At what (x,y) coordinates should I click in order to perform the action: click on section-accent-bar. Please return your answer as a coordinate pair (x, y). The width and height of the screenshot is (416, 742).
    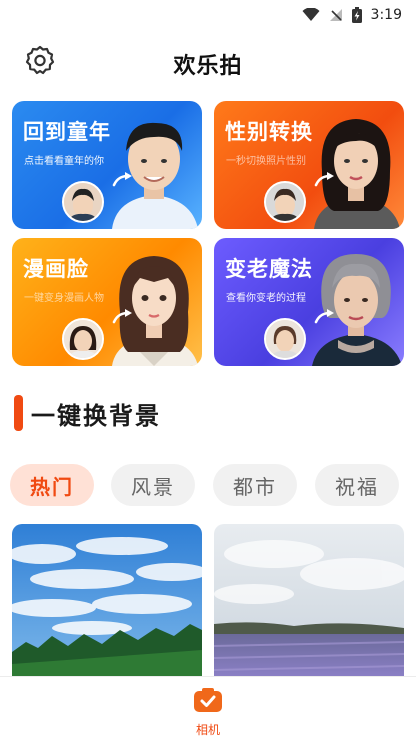
    Looking at the image, I should click on (18, 413).